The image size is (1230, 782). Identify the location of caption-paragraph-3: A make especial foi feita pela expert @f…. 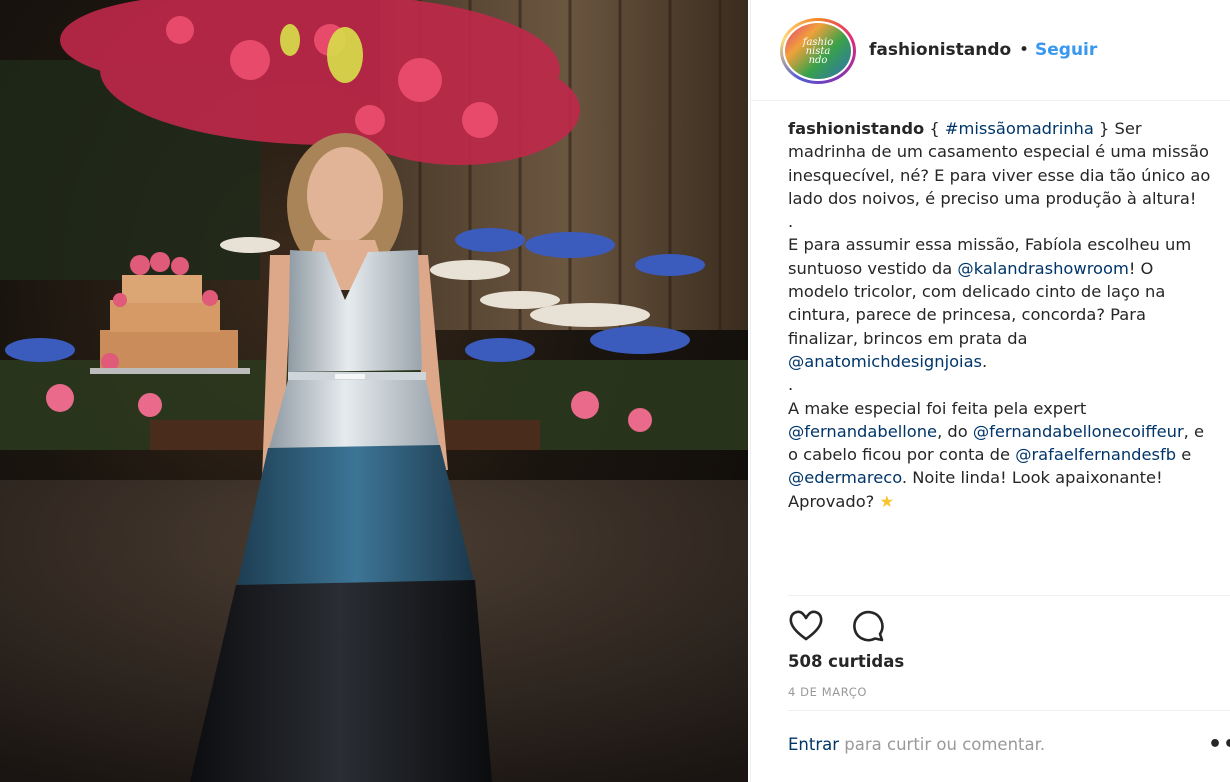
(1003, 455).